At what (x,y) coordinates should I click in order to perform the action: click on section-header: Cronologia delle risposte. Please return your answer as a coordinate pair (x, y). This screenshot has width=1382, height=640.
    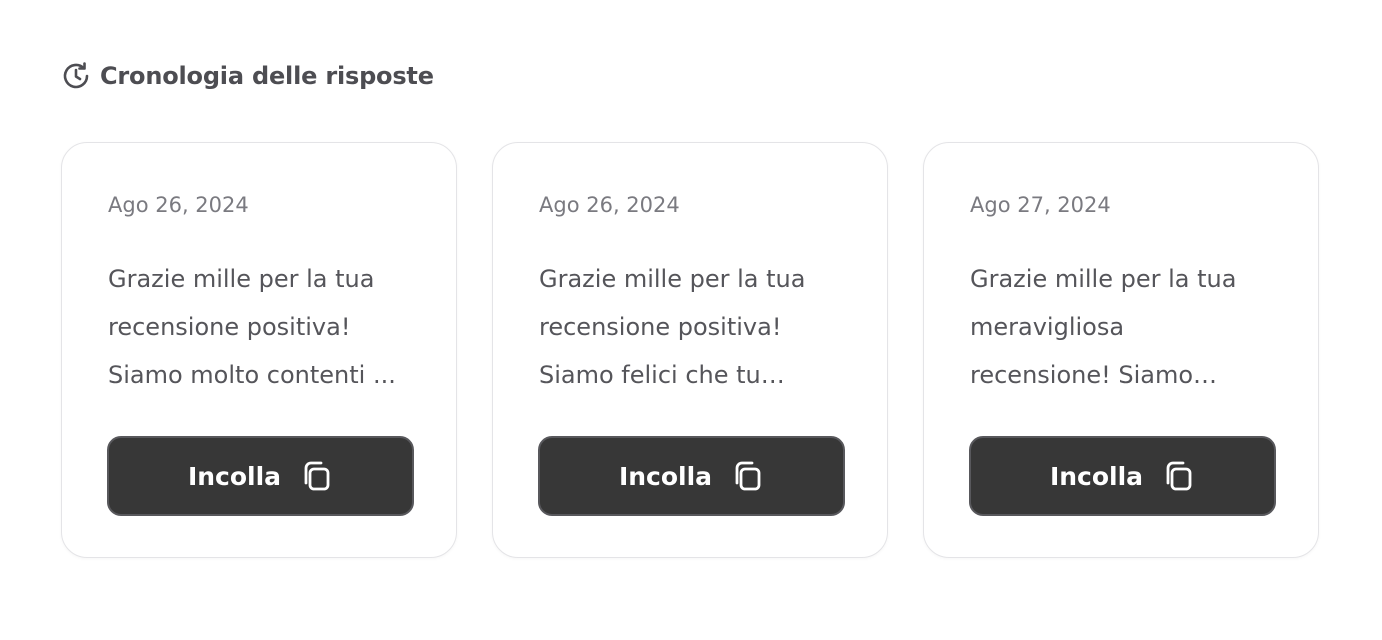
    Looking at the image, I should click on (247, 76).